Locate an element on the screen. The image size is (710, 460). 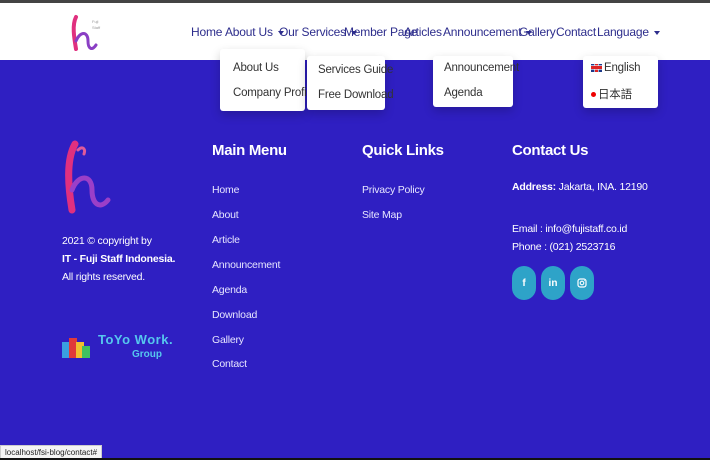
footer-link-site-map: Site Map is located at coordinates (382, 215).